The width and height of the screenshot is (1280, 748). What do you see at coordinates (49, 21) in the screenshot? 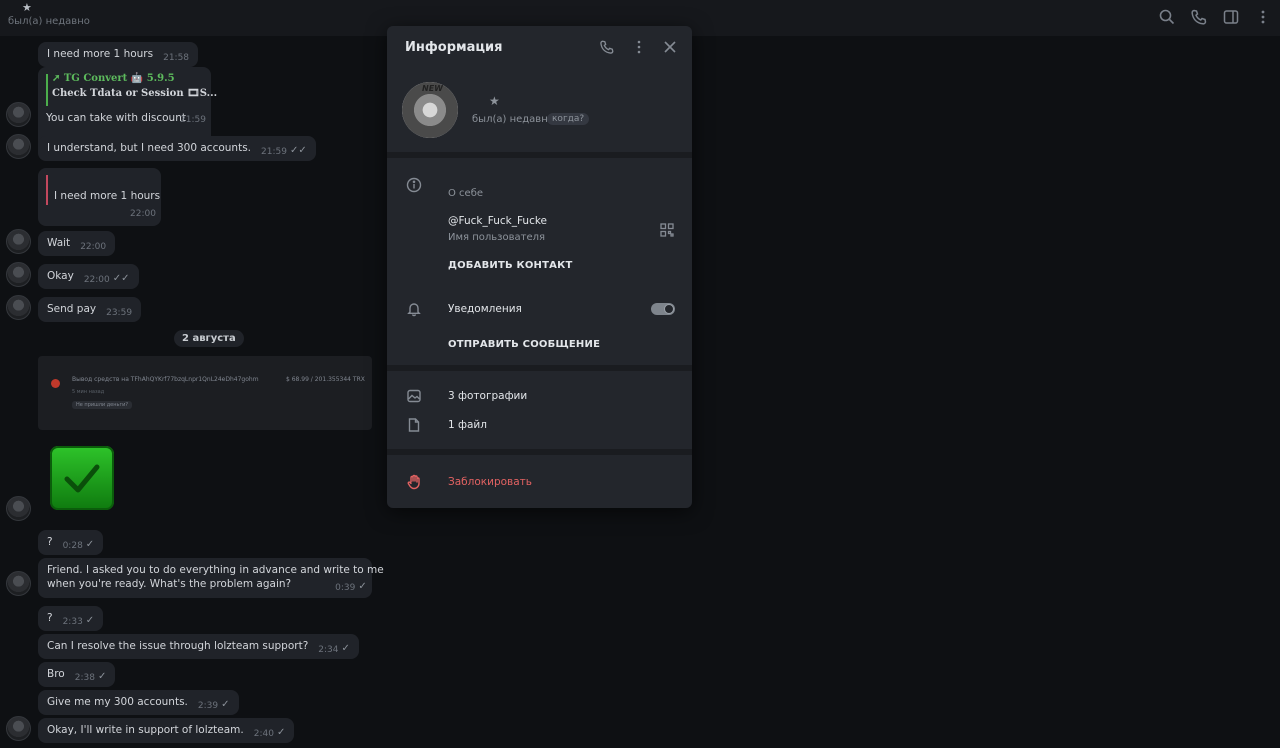
I see `contact-status: был(а) недавно` at bounding box center [49, 21].